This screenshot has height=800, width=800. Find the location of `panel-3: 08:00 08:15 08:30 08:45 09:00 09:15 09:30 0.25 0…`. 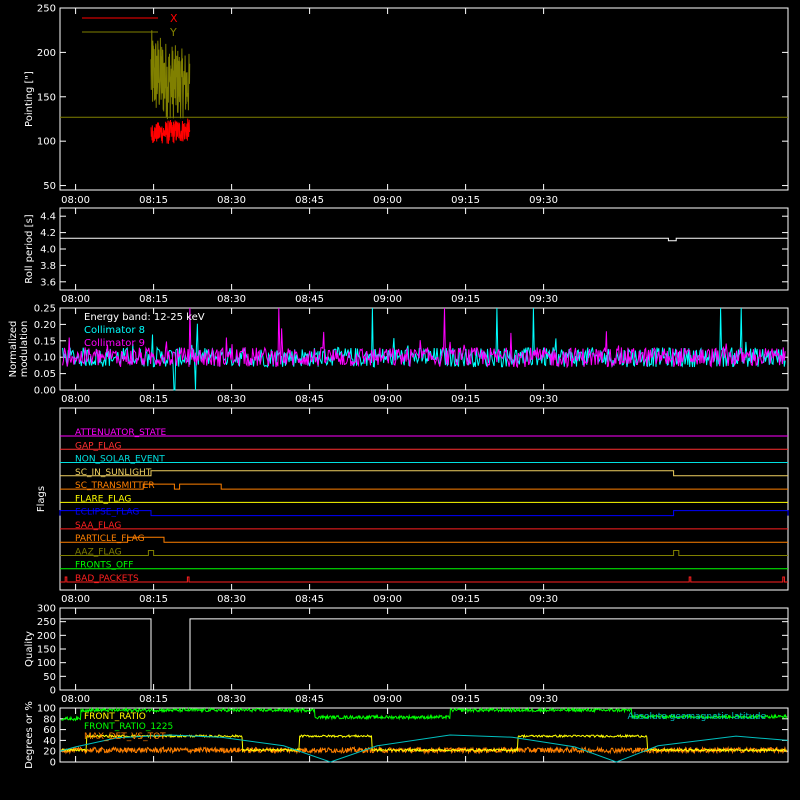

panel-3: 08:00 08:15 08:30 08:45 09:00 09:15 09:30 0.25 0… is located at coordinates (398, 354).